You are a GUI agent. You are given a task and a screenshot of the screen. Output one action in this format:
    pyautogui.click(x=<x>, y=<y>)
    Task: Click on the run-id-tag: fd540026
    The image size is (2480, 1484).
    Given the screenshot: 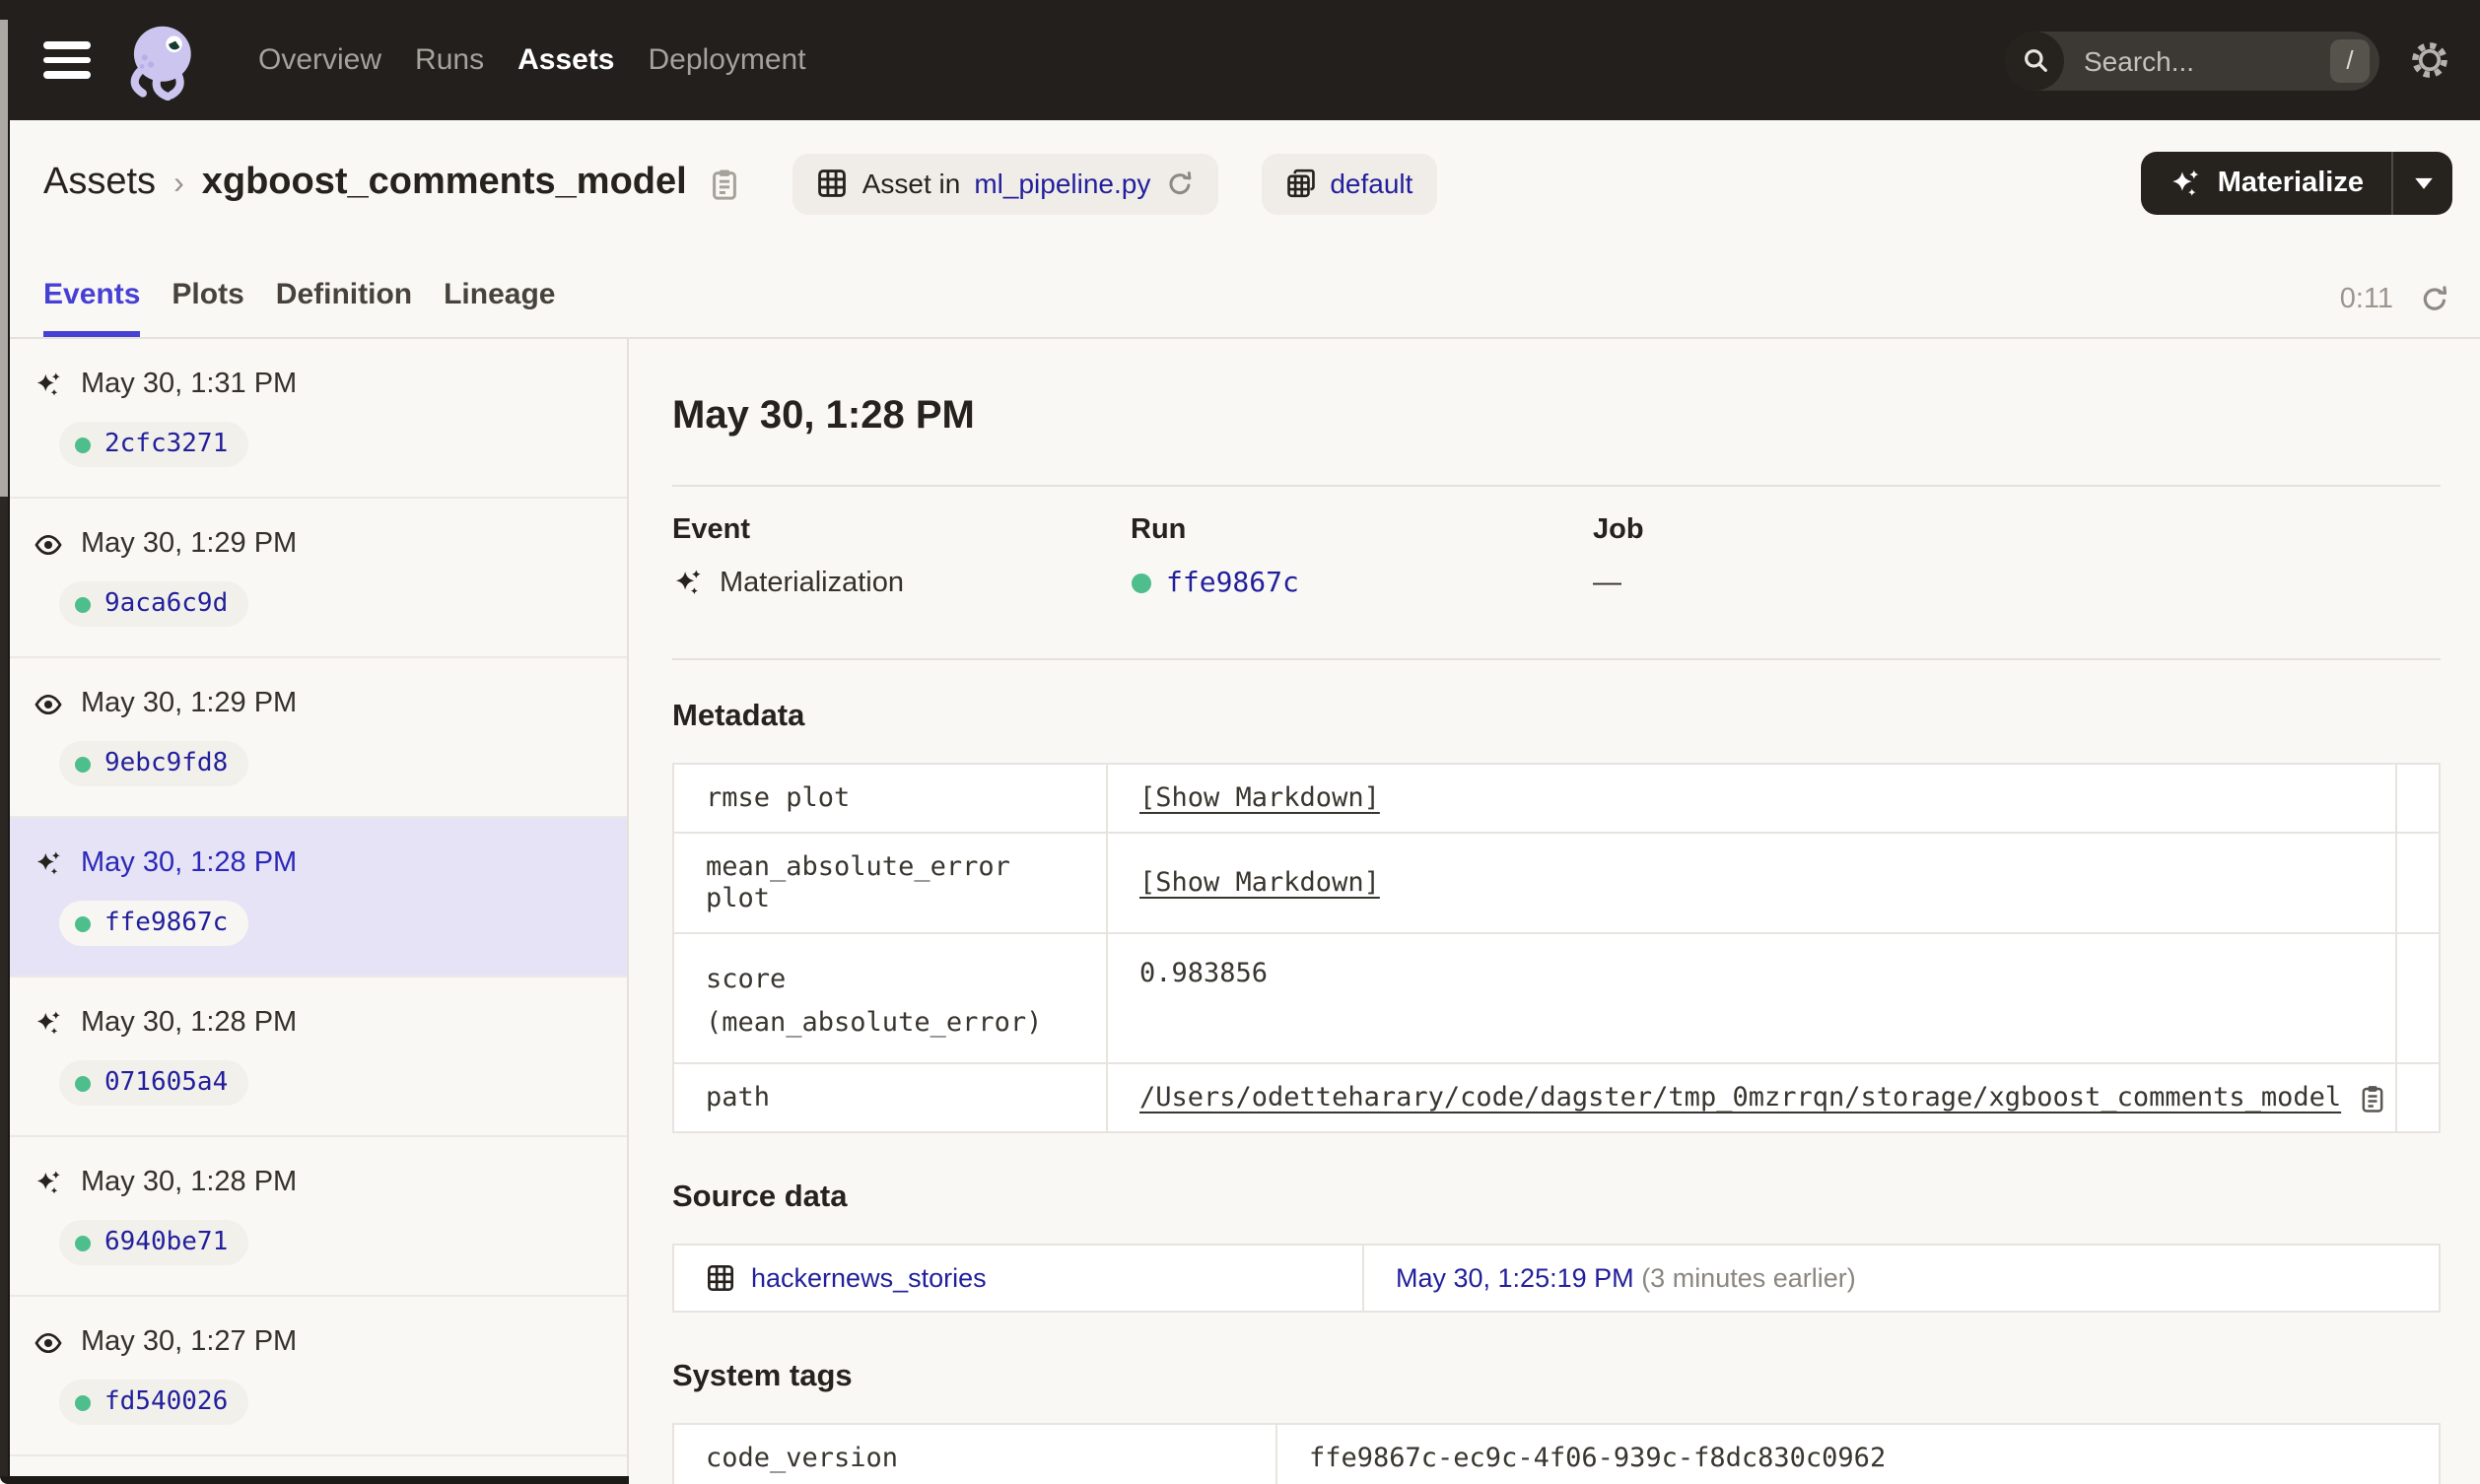 What is the action you would take?
    pyautogui.click(x=153, y=1402)
    